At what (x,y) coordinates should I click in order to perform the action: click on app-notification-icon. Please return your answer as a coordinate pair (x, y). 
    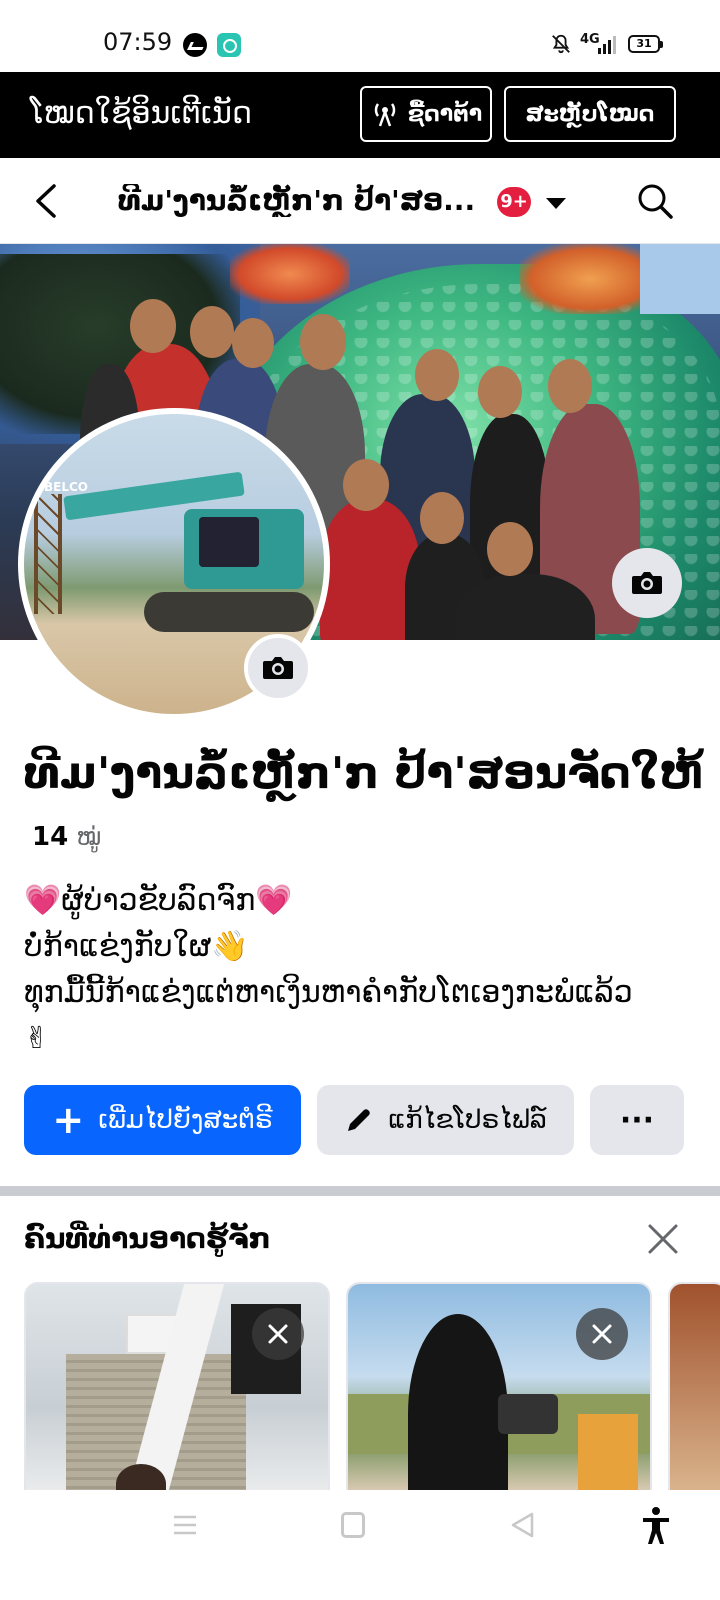
    Looking at the image, I should click on (229, 45).